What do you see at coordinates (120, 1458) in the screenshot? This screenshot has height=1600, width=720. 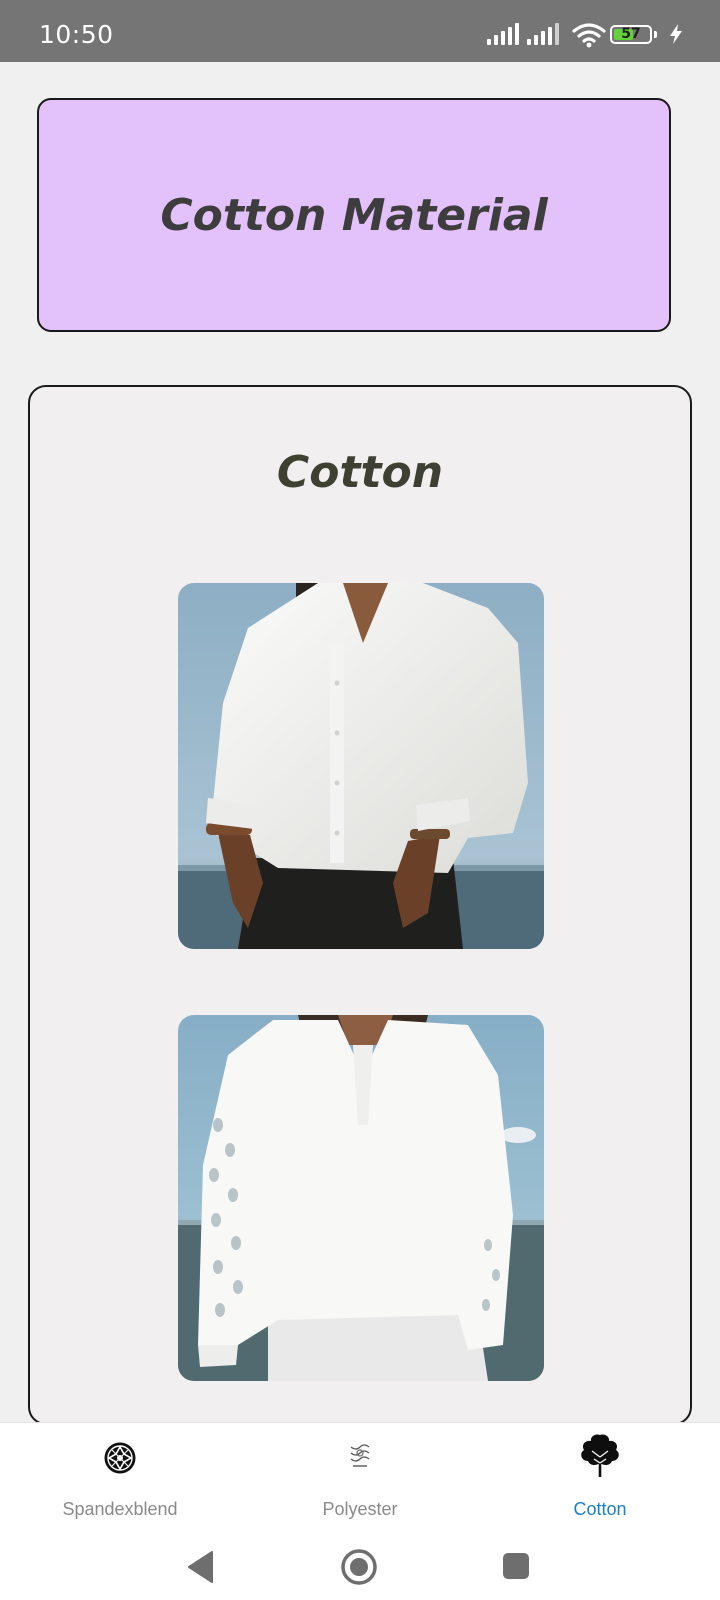 I see `spandex-pattern-icon` at bounding box center [120, 1458].